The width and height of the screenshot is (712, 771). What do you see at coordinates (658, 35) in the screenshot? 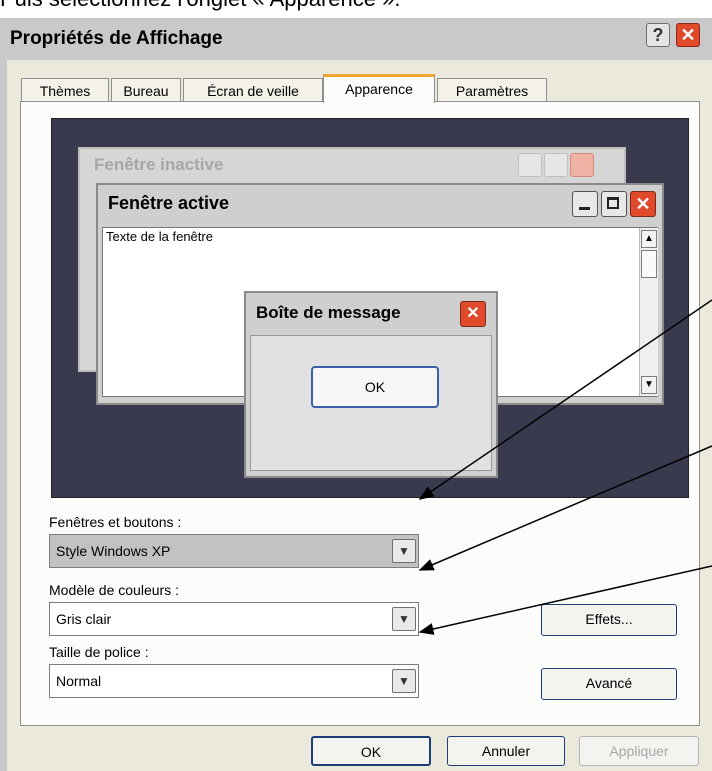
I see `help-icon: ?` at bounding box center [658, 35].